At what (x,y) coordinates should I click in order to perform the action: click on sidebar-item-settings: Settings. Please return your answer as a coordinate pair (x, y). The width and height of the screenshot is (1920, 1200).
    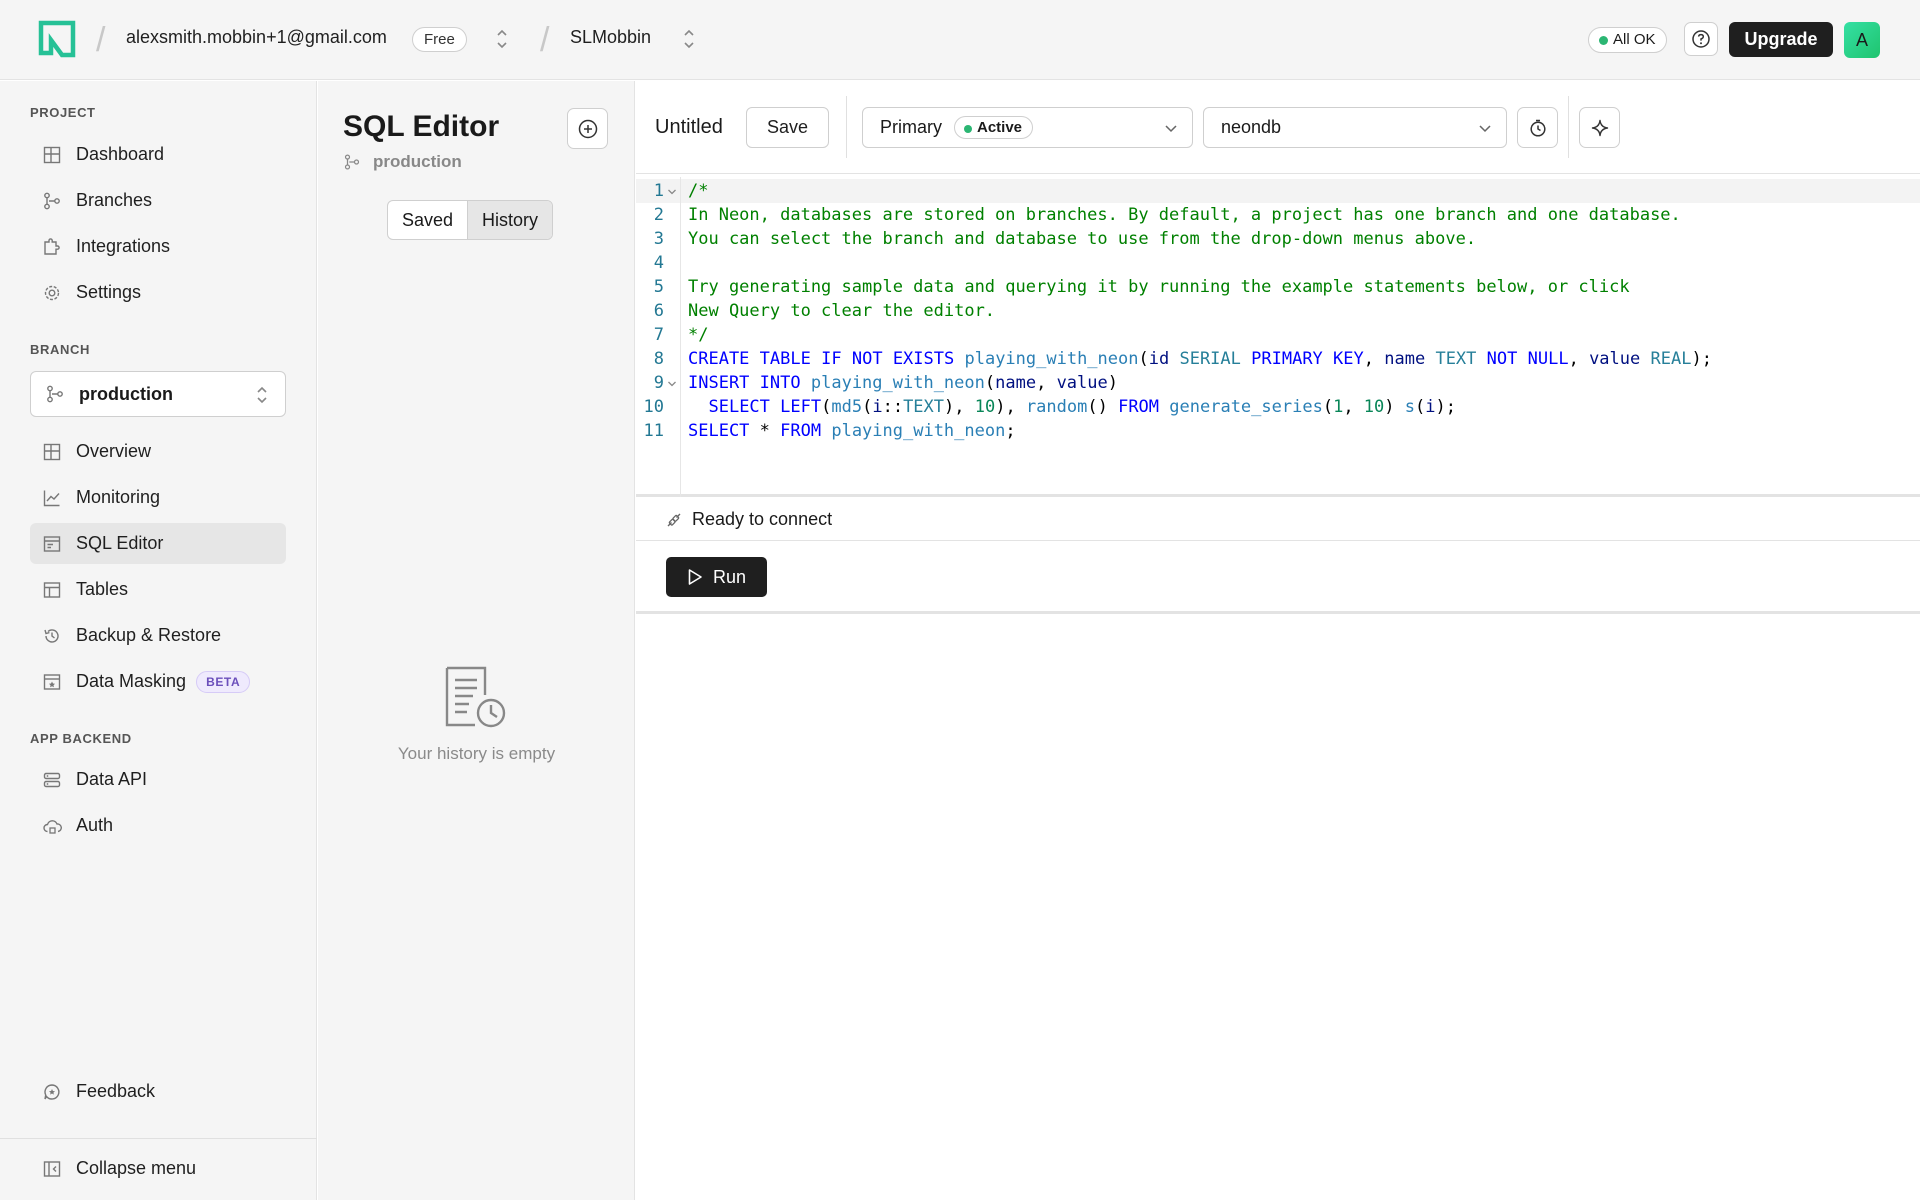
    Looking at the image, I should click on (158, 292).